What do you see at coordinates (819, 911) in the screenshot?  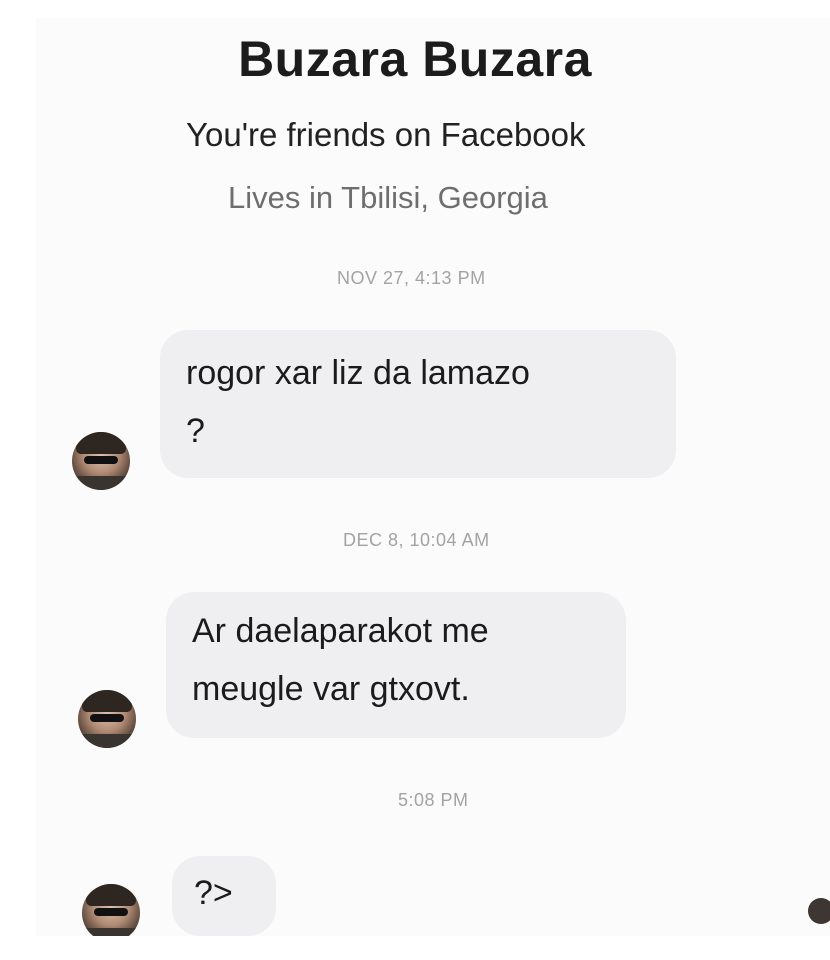 I see `read-receipt-avatar-icon` at bounding box center [819, 911].